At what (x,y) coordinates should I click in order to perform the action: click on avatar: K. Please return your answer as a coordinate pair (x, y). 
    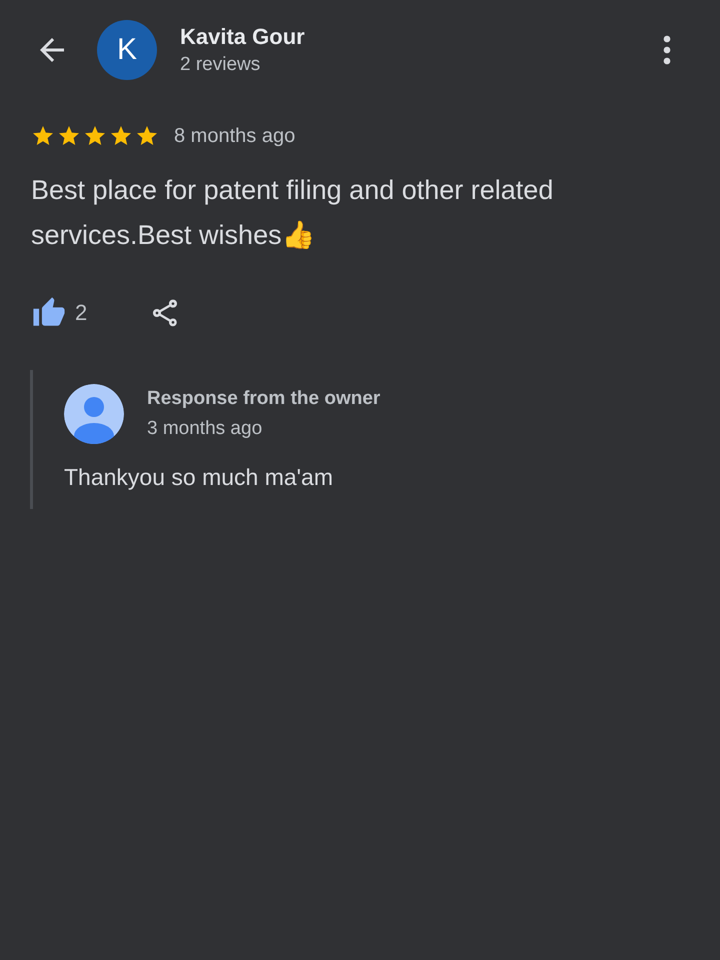
    Looking at the image, I should click on (127, 50).